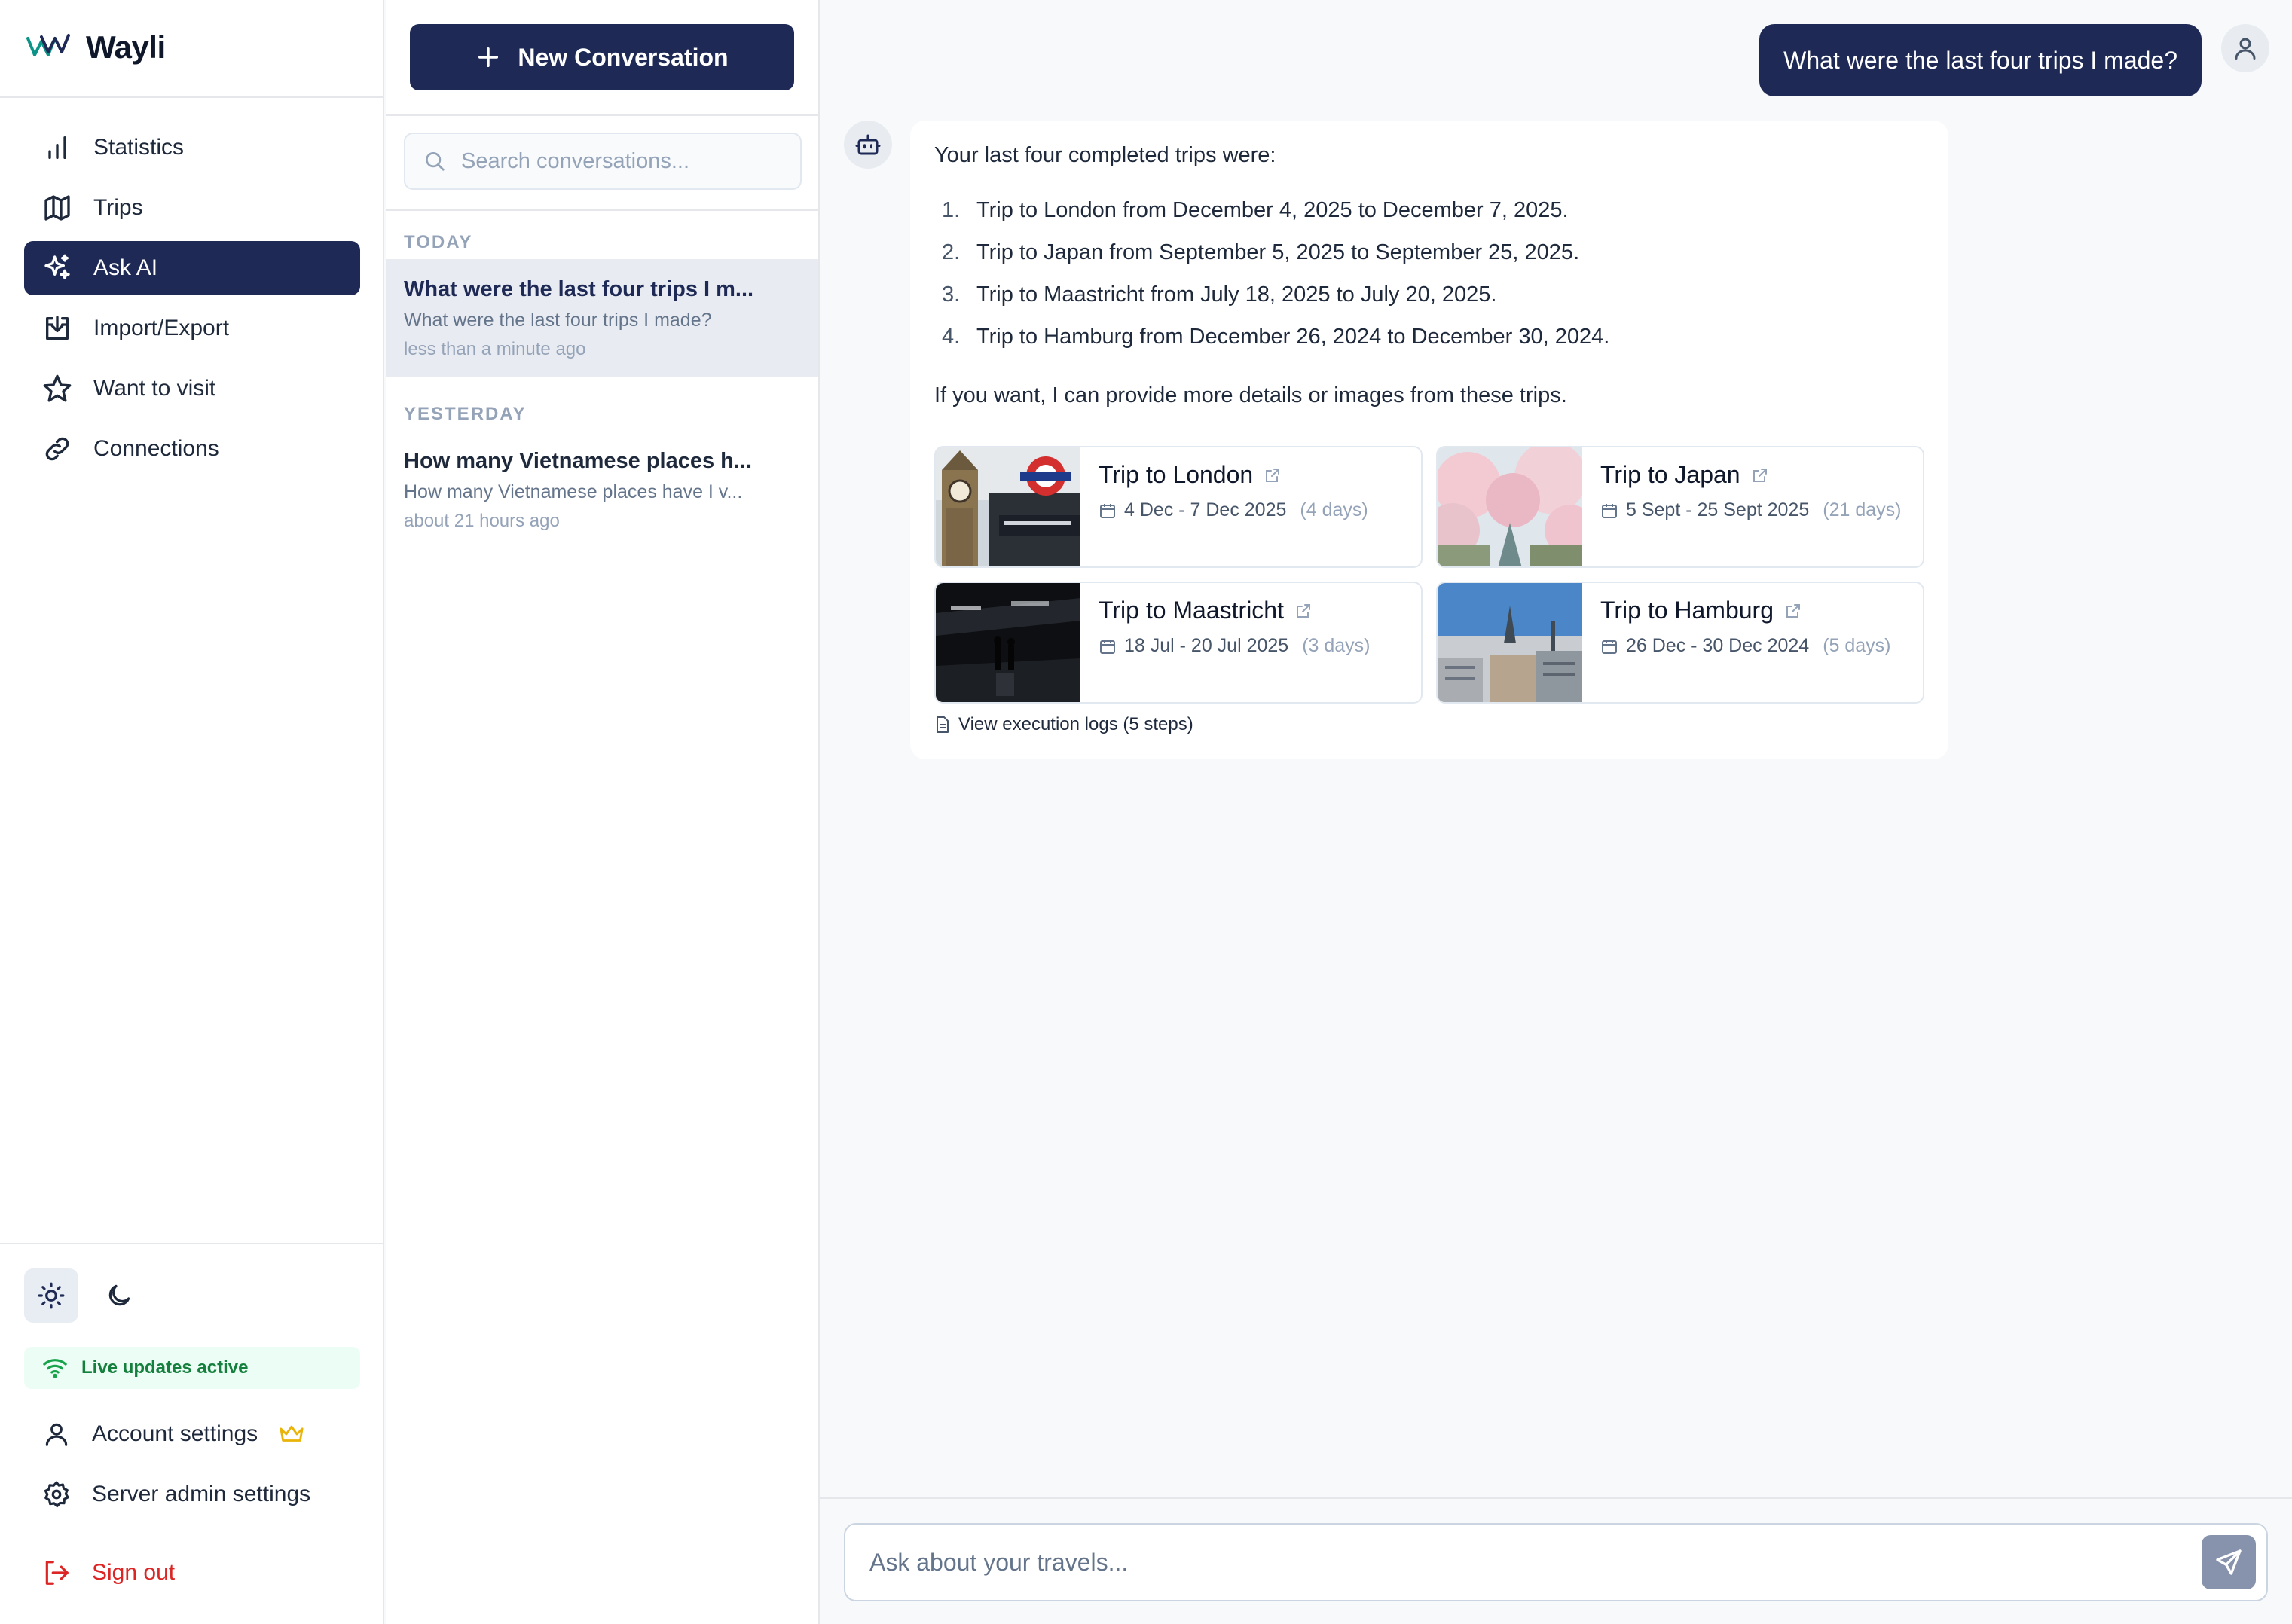  I want to click on trip-title-text: Trip to Maastricht, so click(1191, 611).